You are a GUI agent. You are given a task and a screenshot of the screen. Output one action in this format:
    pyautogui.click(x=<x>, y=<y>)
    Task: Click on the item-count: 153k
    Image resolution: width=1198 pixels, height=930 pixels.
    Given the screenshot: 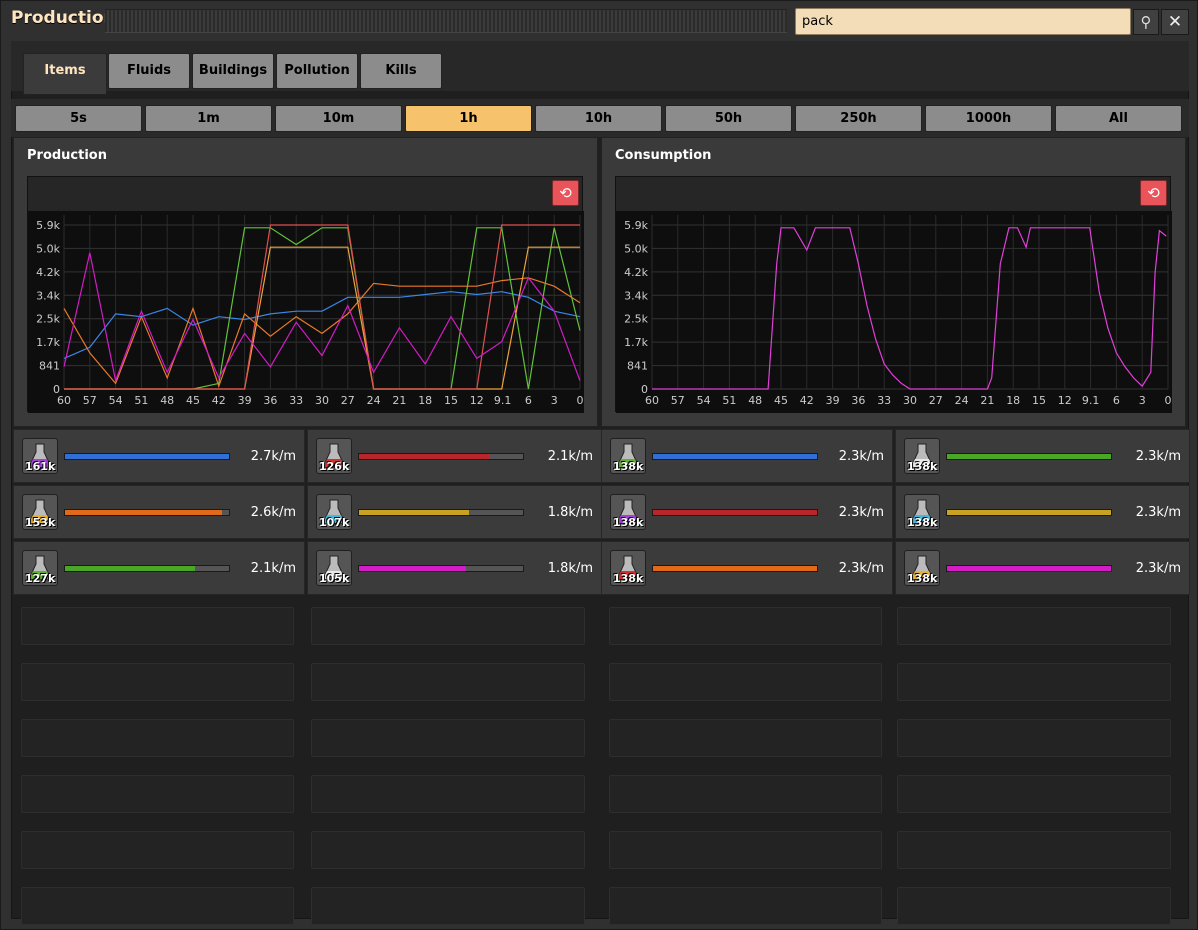 What is the action you would take?
    pyautogui.click(x=40, y=522)
    